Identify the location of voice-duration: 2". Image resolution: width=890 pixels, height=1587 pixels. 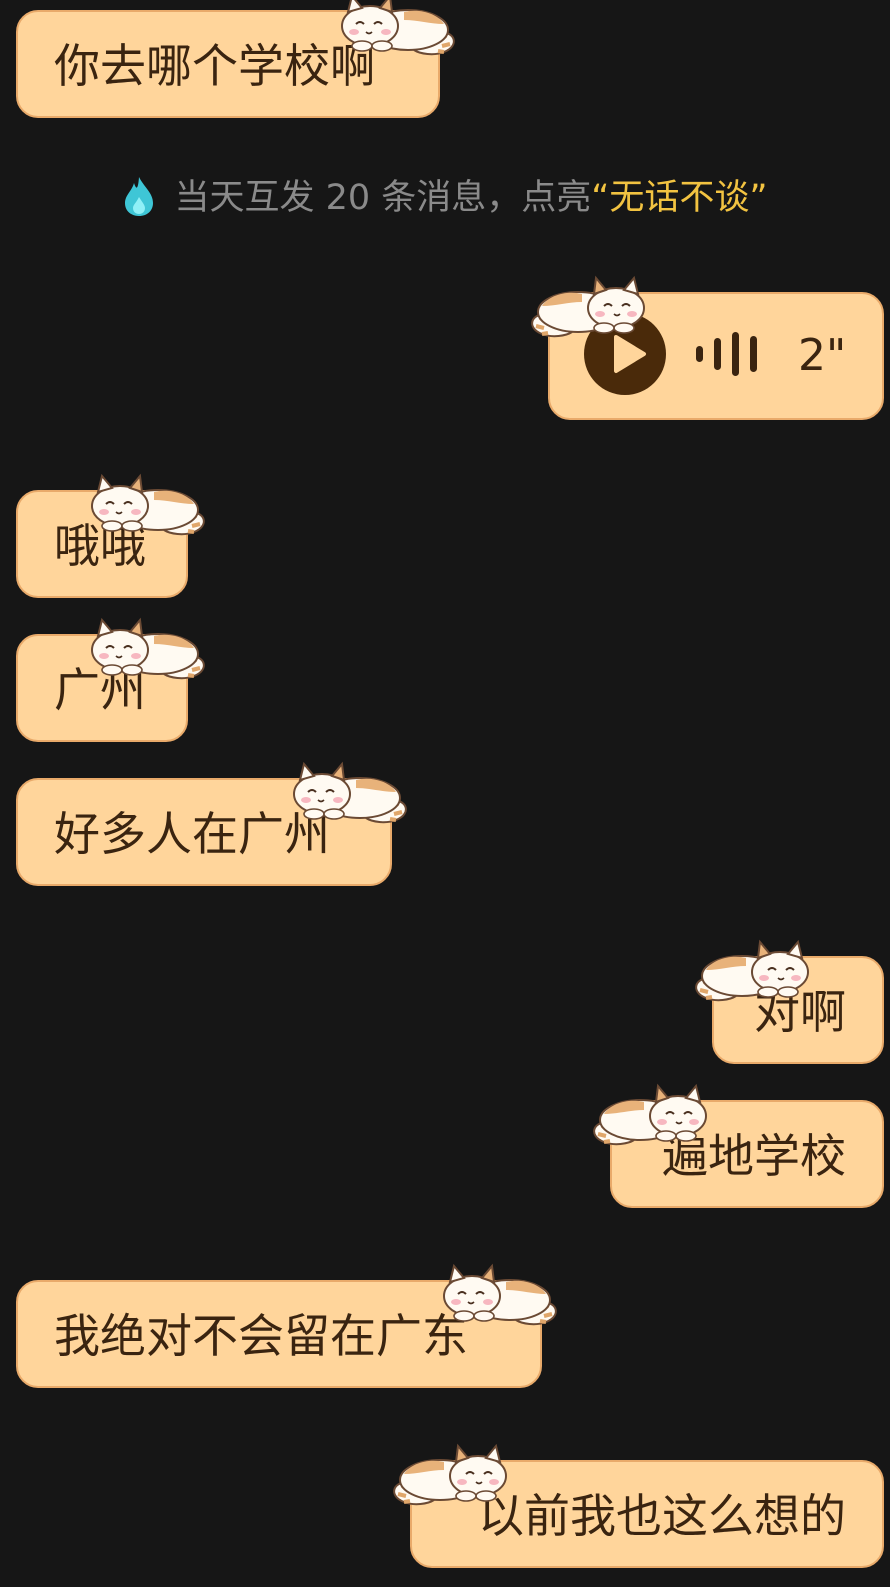
(822, 355).